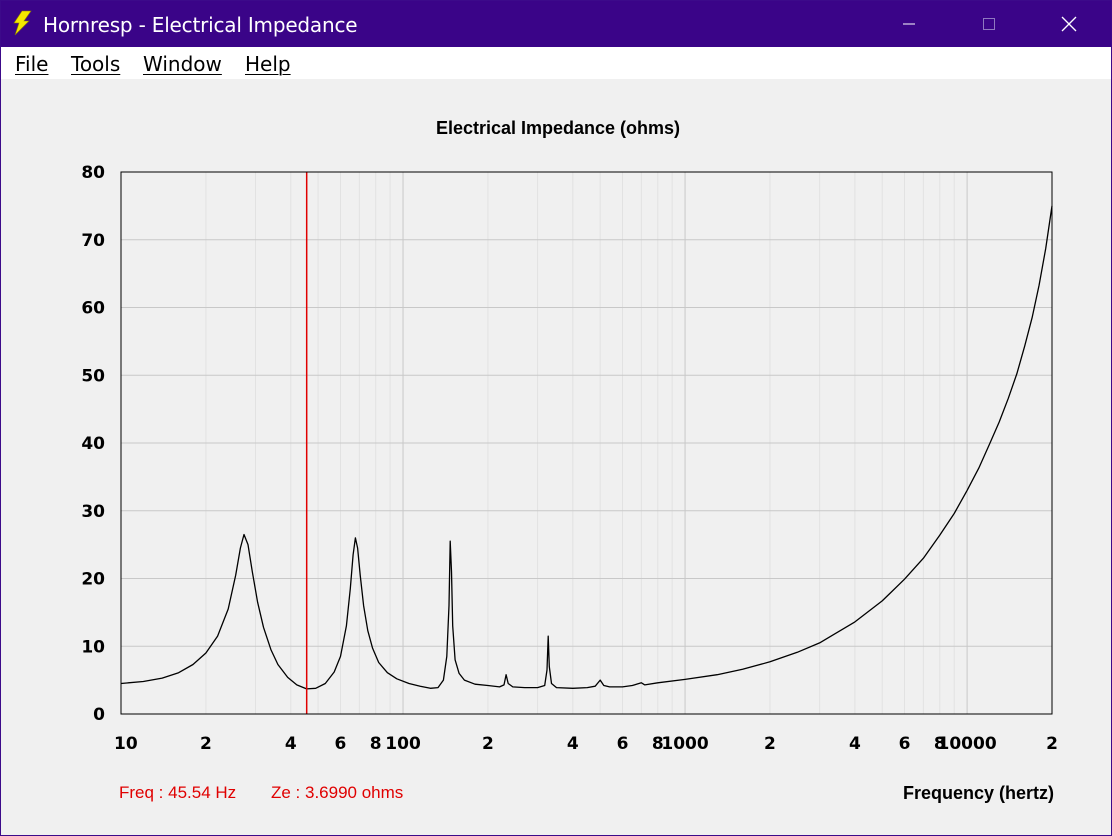  What do you see at coordinates (93, 647) in the screenshot?
I see `y-tick-label: 10` at bounding box center [93, 647].